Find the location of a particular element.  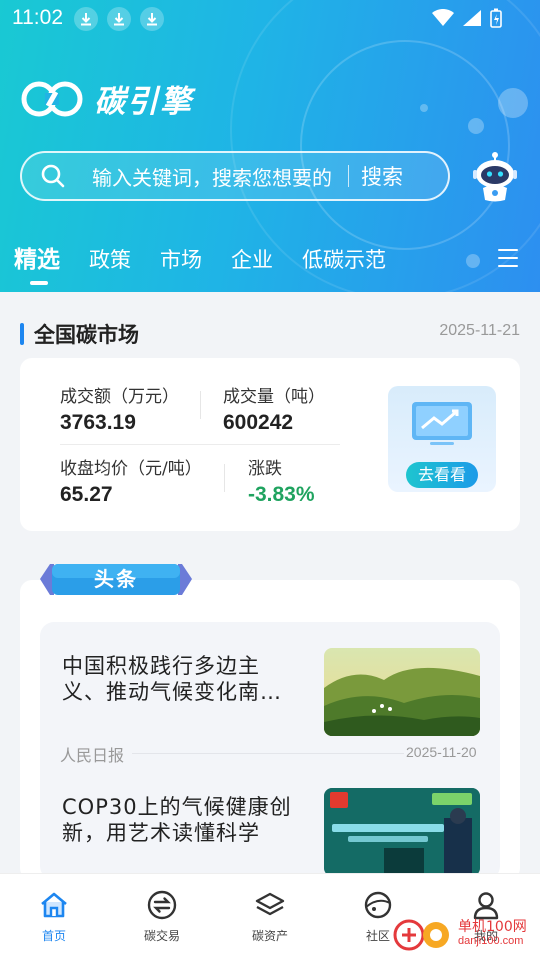

headline-source: 人民日报 is located at coordinates (92, 755).